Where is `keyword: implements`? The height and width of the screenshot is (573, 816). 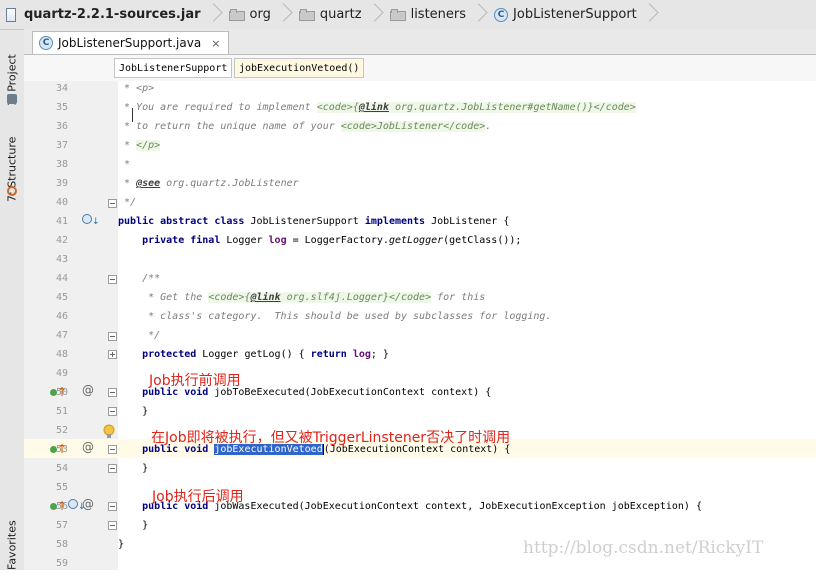
keyword: implements is located at coordinates (395, 221).